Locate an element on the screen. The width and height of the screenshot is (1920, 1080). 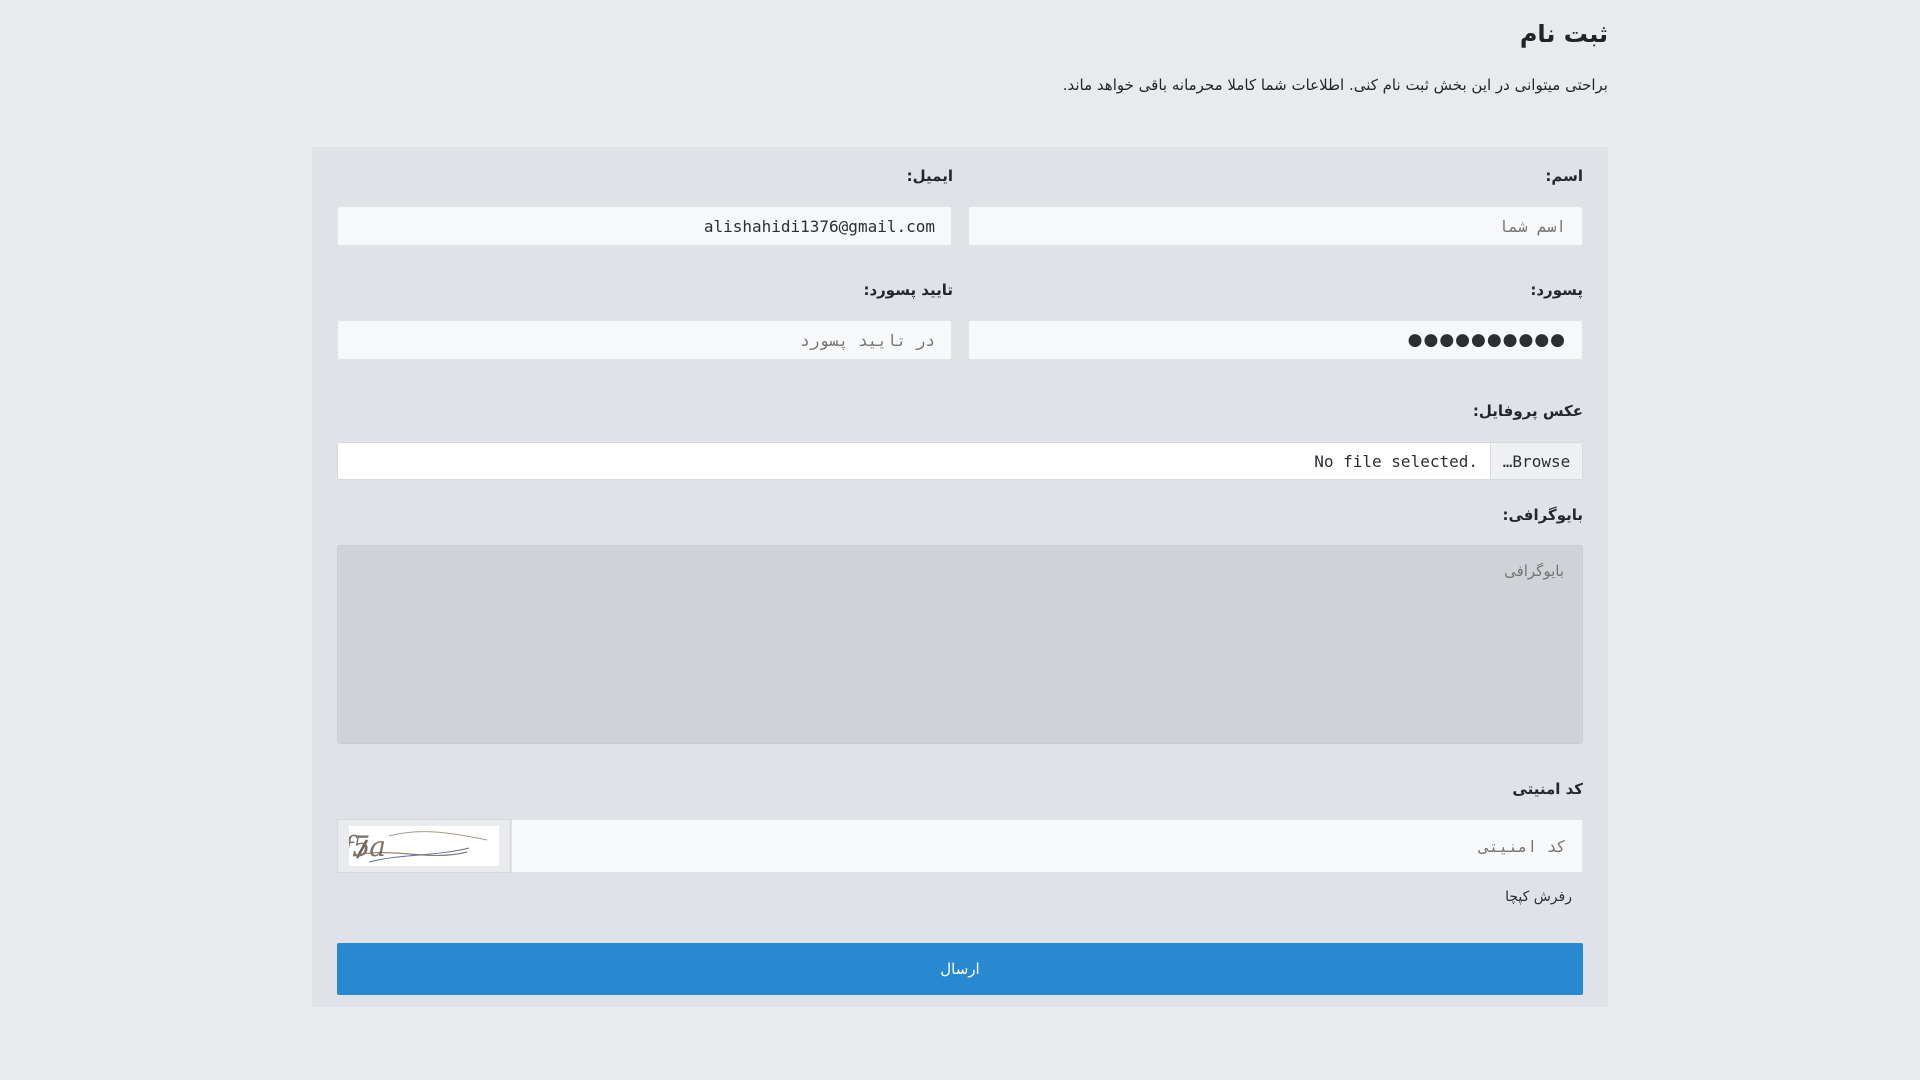
password-input is located at coordinates (1275, 340).